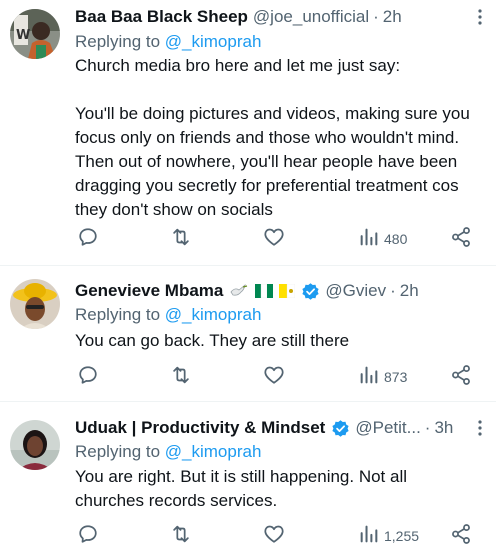 Image resolution: width=496 pixels, height=558 pixels. I want to click on action-bar: 1,255, so click(275, 536).